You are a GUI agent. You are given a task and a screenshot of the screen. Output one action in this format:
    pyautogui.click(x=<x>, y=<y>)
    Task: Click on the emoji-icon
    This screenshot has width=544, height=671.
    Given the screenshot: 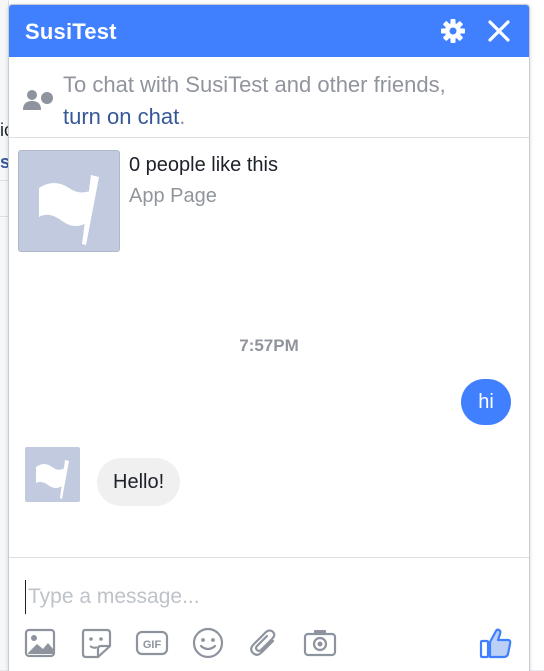 What is the action you would take?
    pyautogui.click(x=208, y=643)
    